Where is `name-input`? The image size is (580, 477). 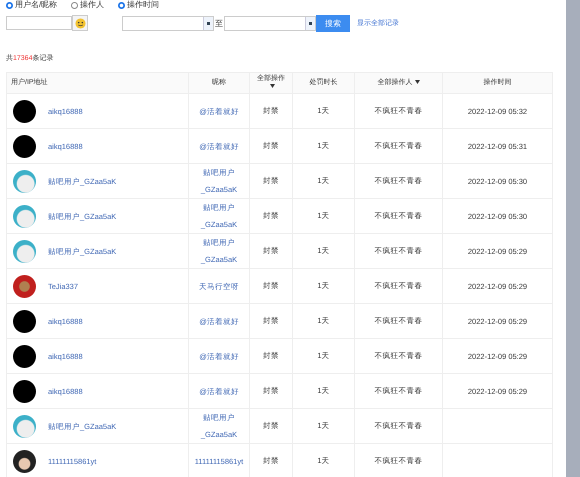 name-input is located at coordinates (39, 23).